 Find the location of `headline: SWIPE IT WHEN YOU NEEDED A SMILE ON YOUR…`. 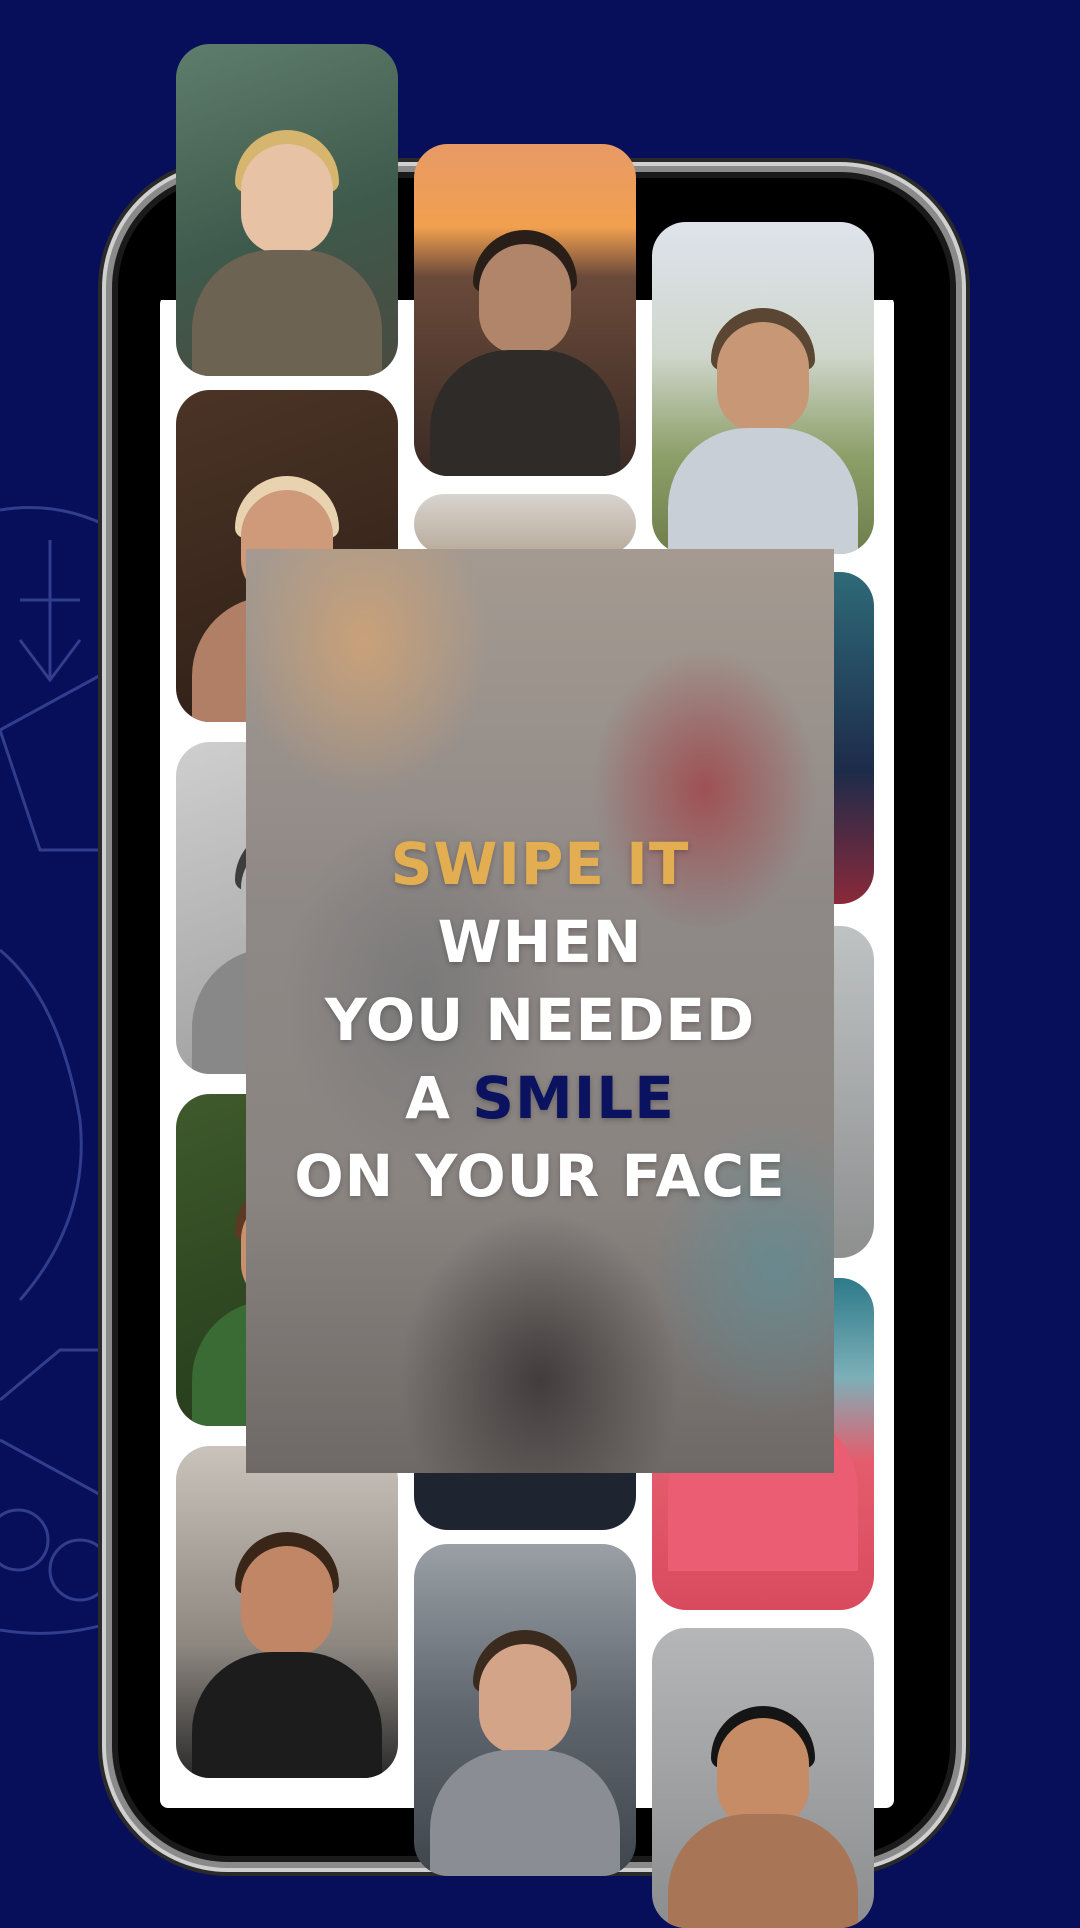

headline: SWIPE IT WHEN YOU NEEDED A SMILE ON YOUR… is located at coordinates (540, 1020).